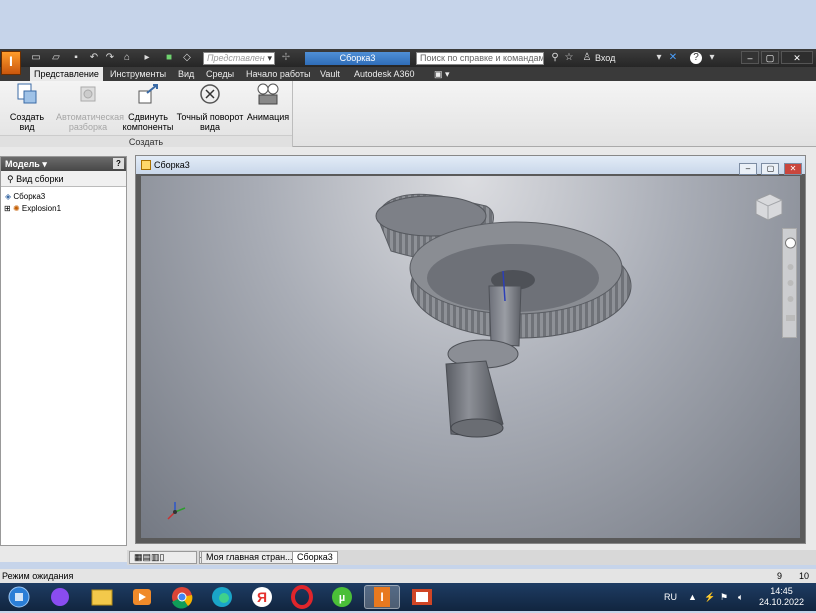 The height and width of the screenshot is (613, 816). I want to click on help-search-input: Поиск по справке и командам, so click(480, 58).